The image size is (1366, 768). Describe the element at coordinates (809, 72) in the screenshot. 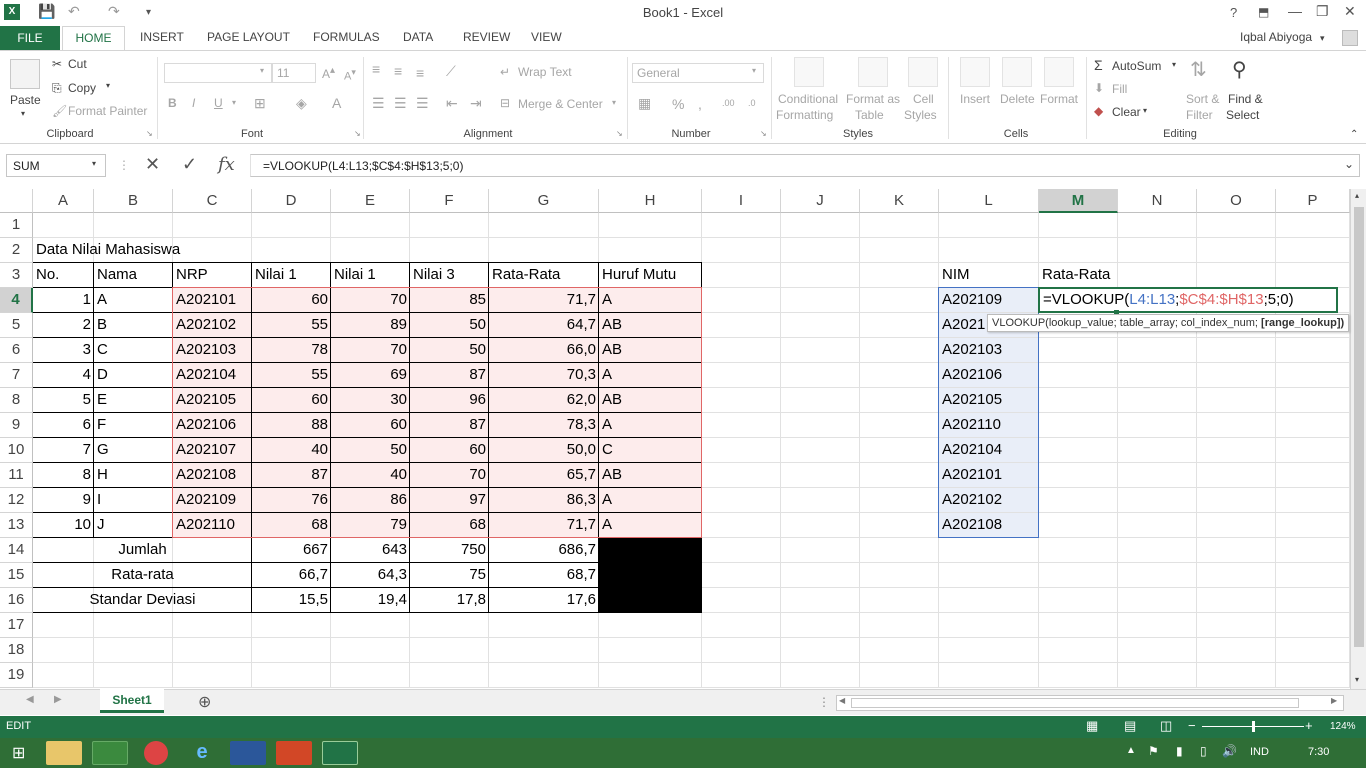

I see `conditional-formatting-icon` at that location.